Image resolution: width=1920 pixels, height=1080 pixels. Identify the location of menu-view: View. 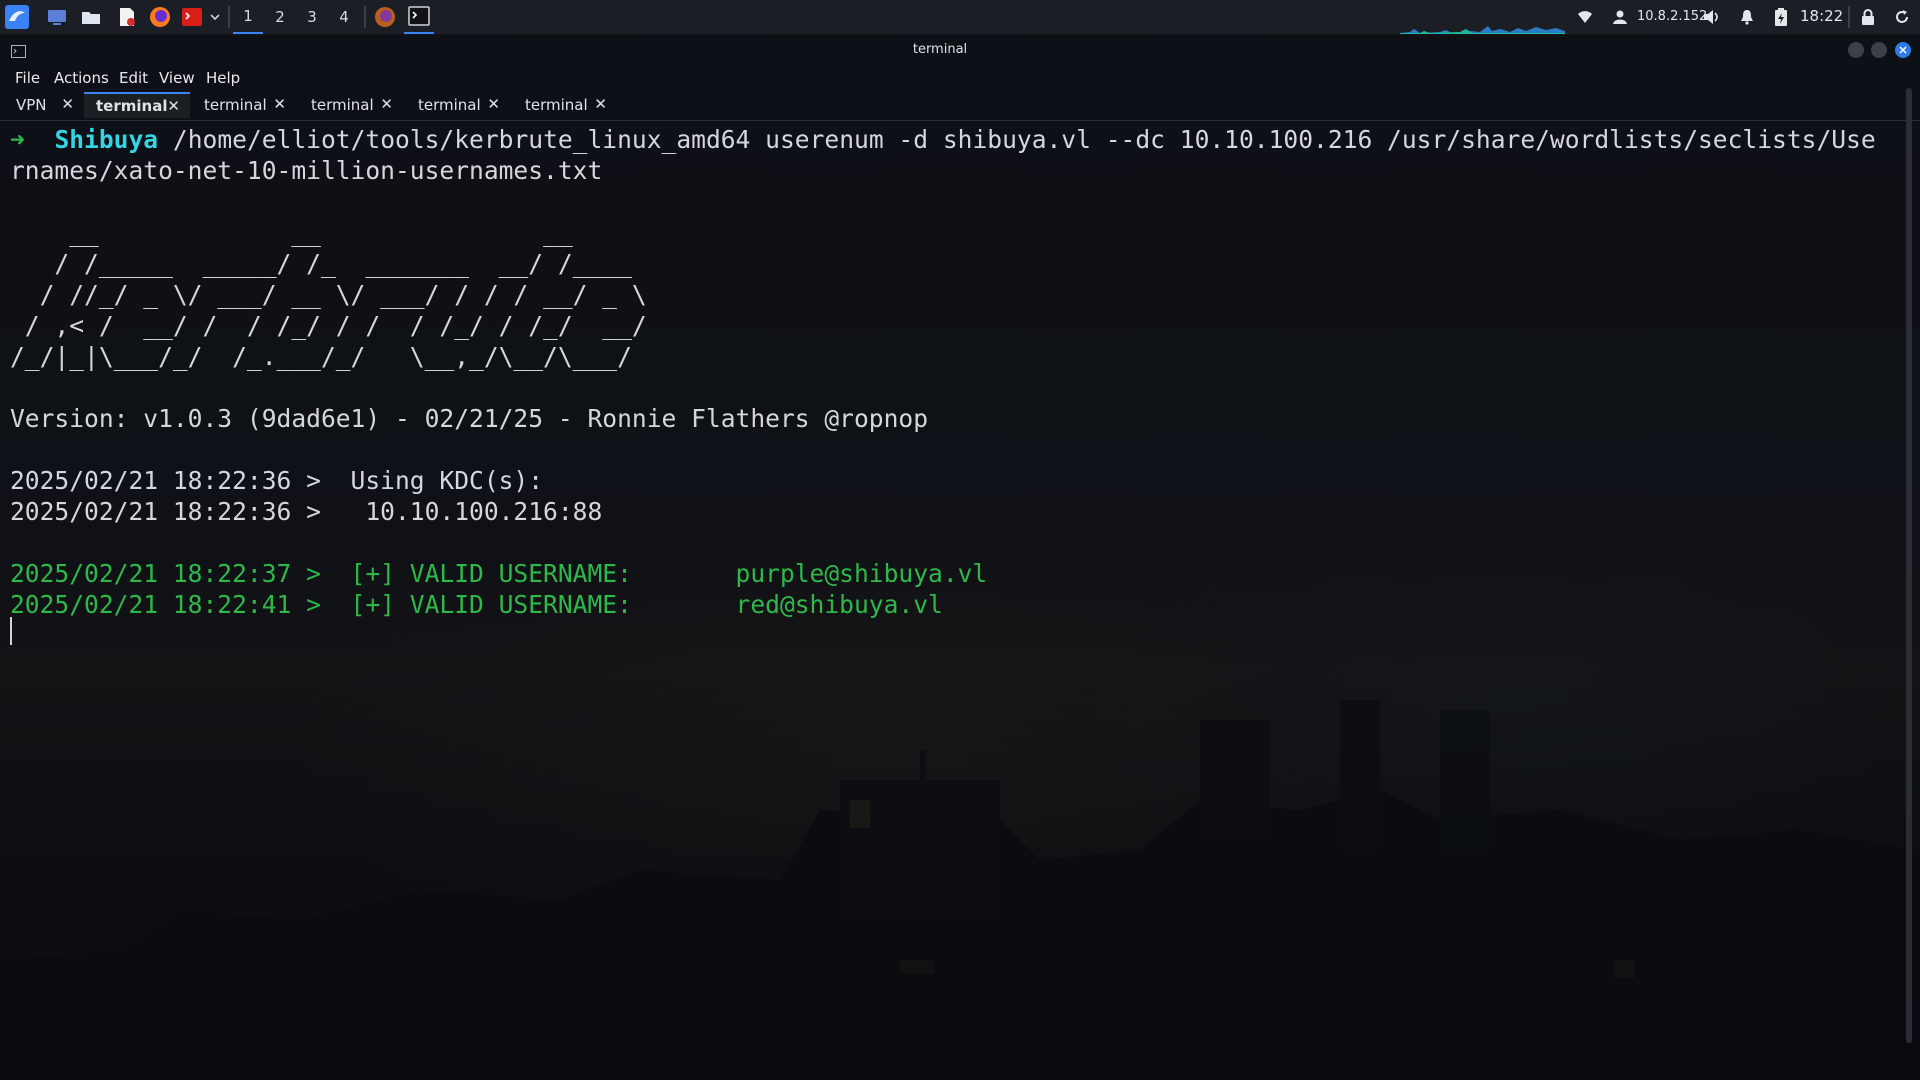
(177, 78).